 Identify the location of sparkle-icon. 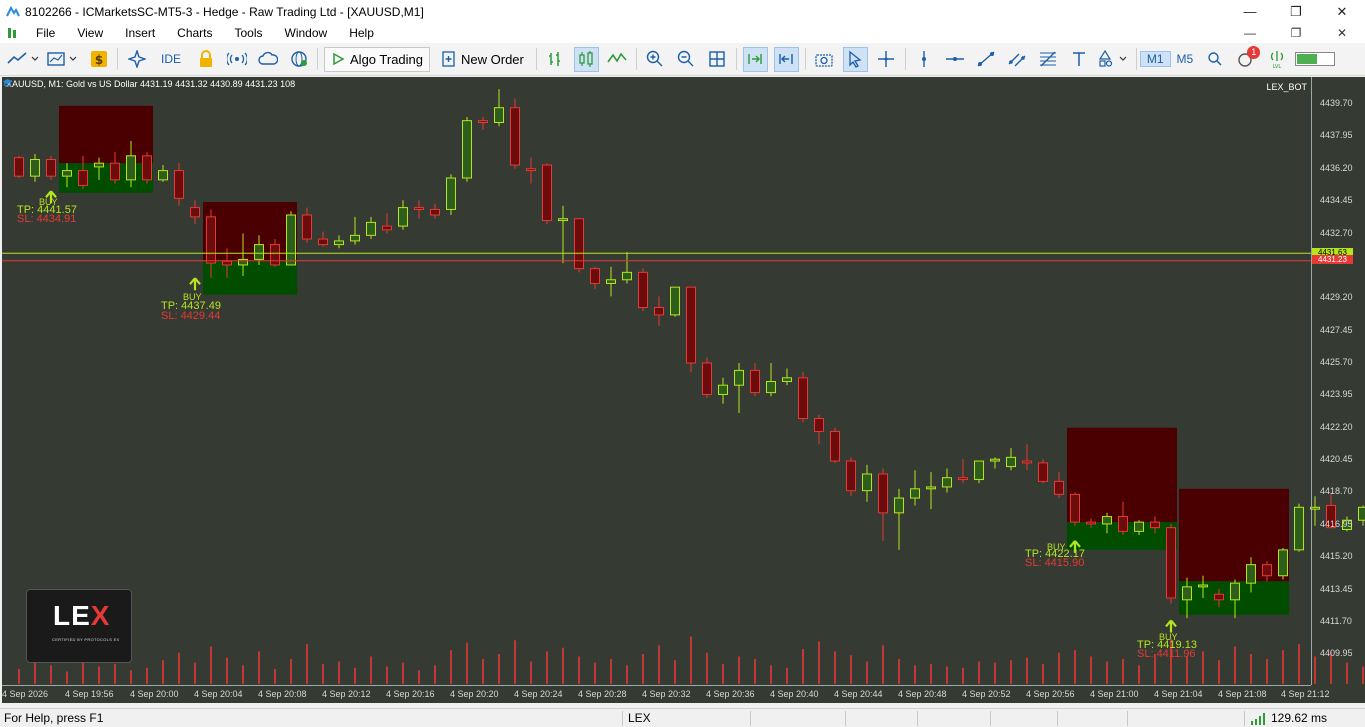
(136, 59).